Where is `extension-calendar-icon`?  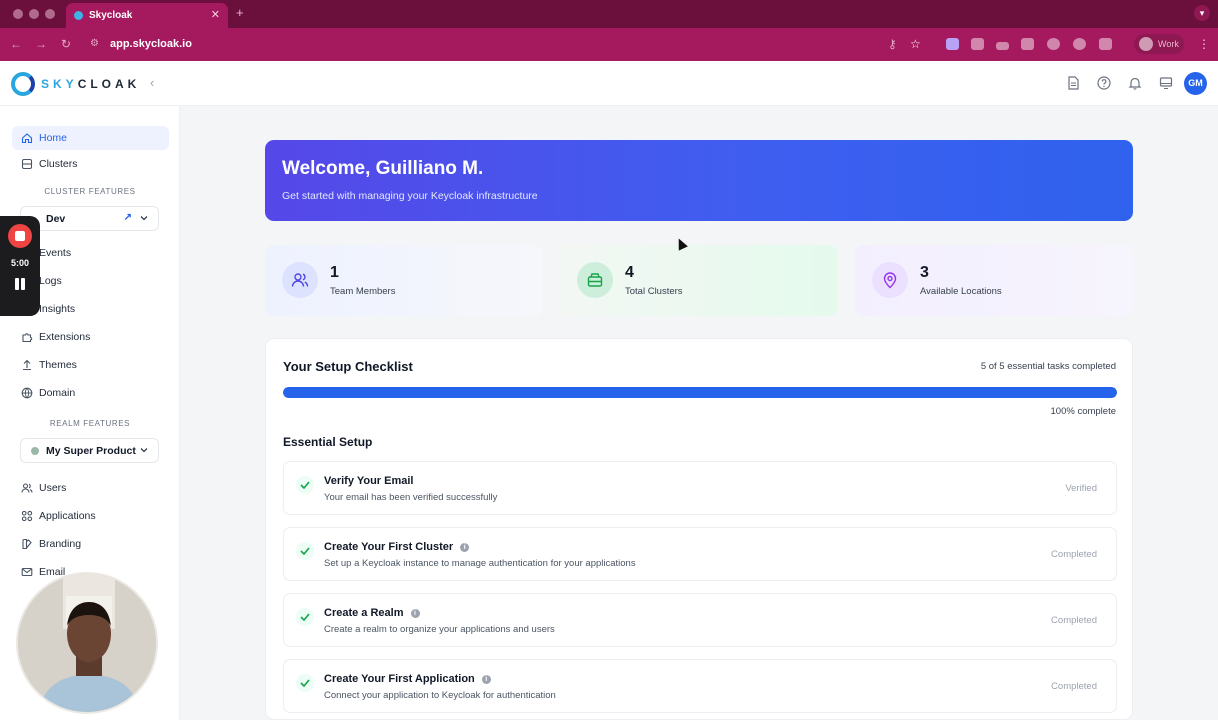 extension-calendar-icon is located at coordinates (977, 44).